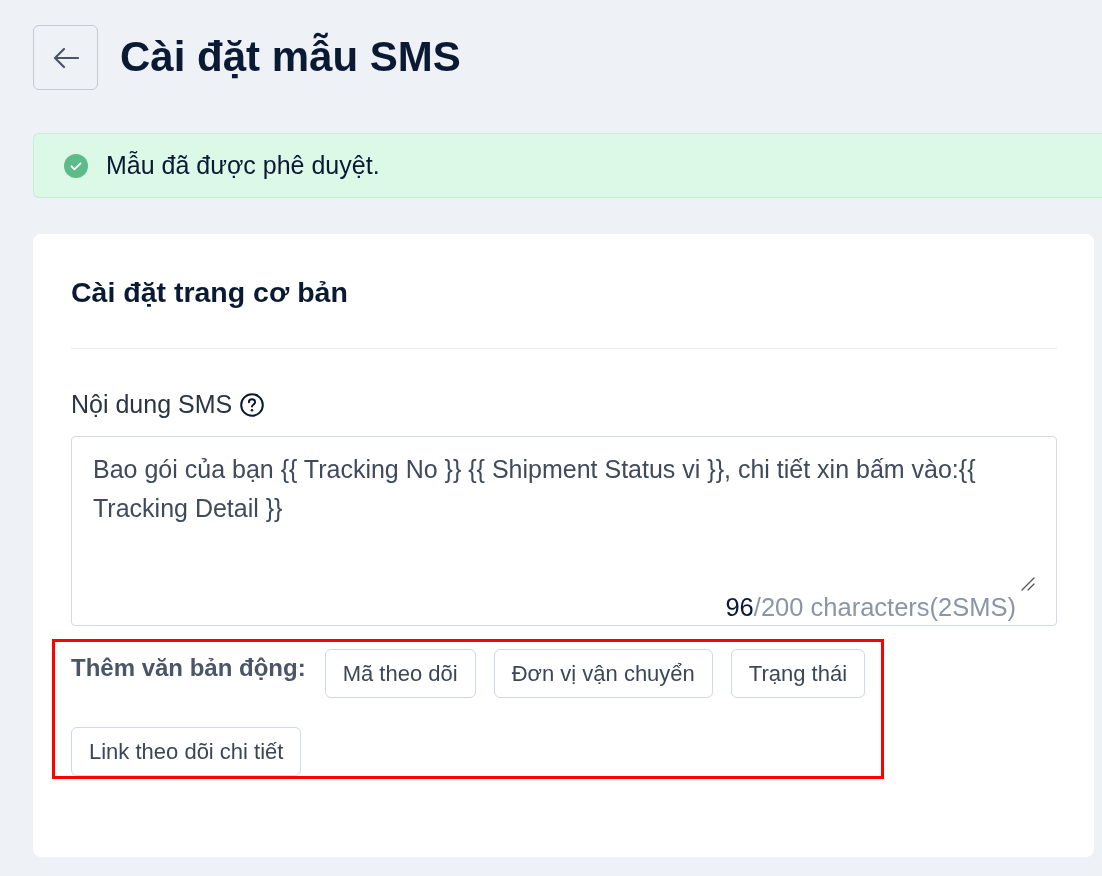 Image resolution: width=1102 pixels, height=876 pixels. I want to click on insert-variable-button: Link theo dõi chi tiết, so click(186, 751).